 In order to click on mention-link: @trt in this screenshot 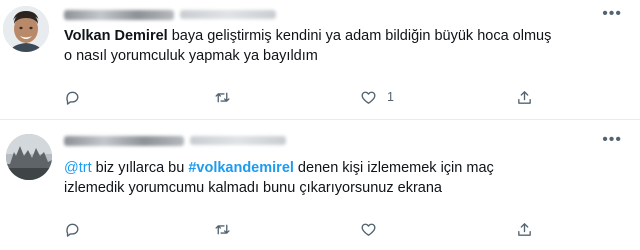, I will do `click(78, 168)`.